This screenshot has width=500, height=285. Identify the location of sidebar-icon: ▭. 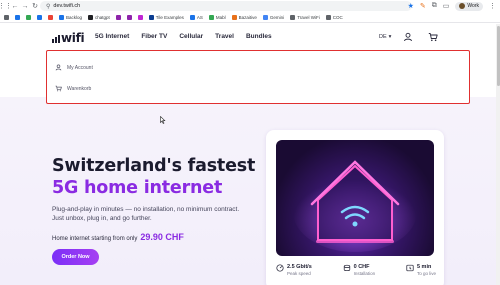
(446, 6).